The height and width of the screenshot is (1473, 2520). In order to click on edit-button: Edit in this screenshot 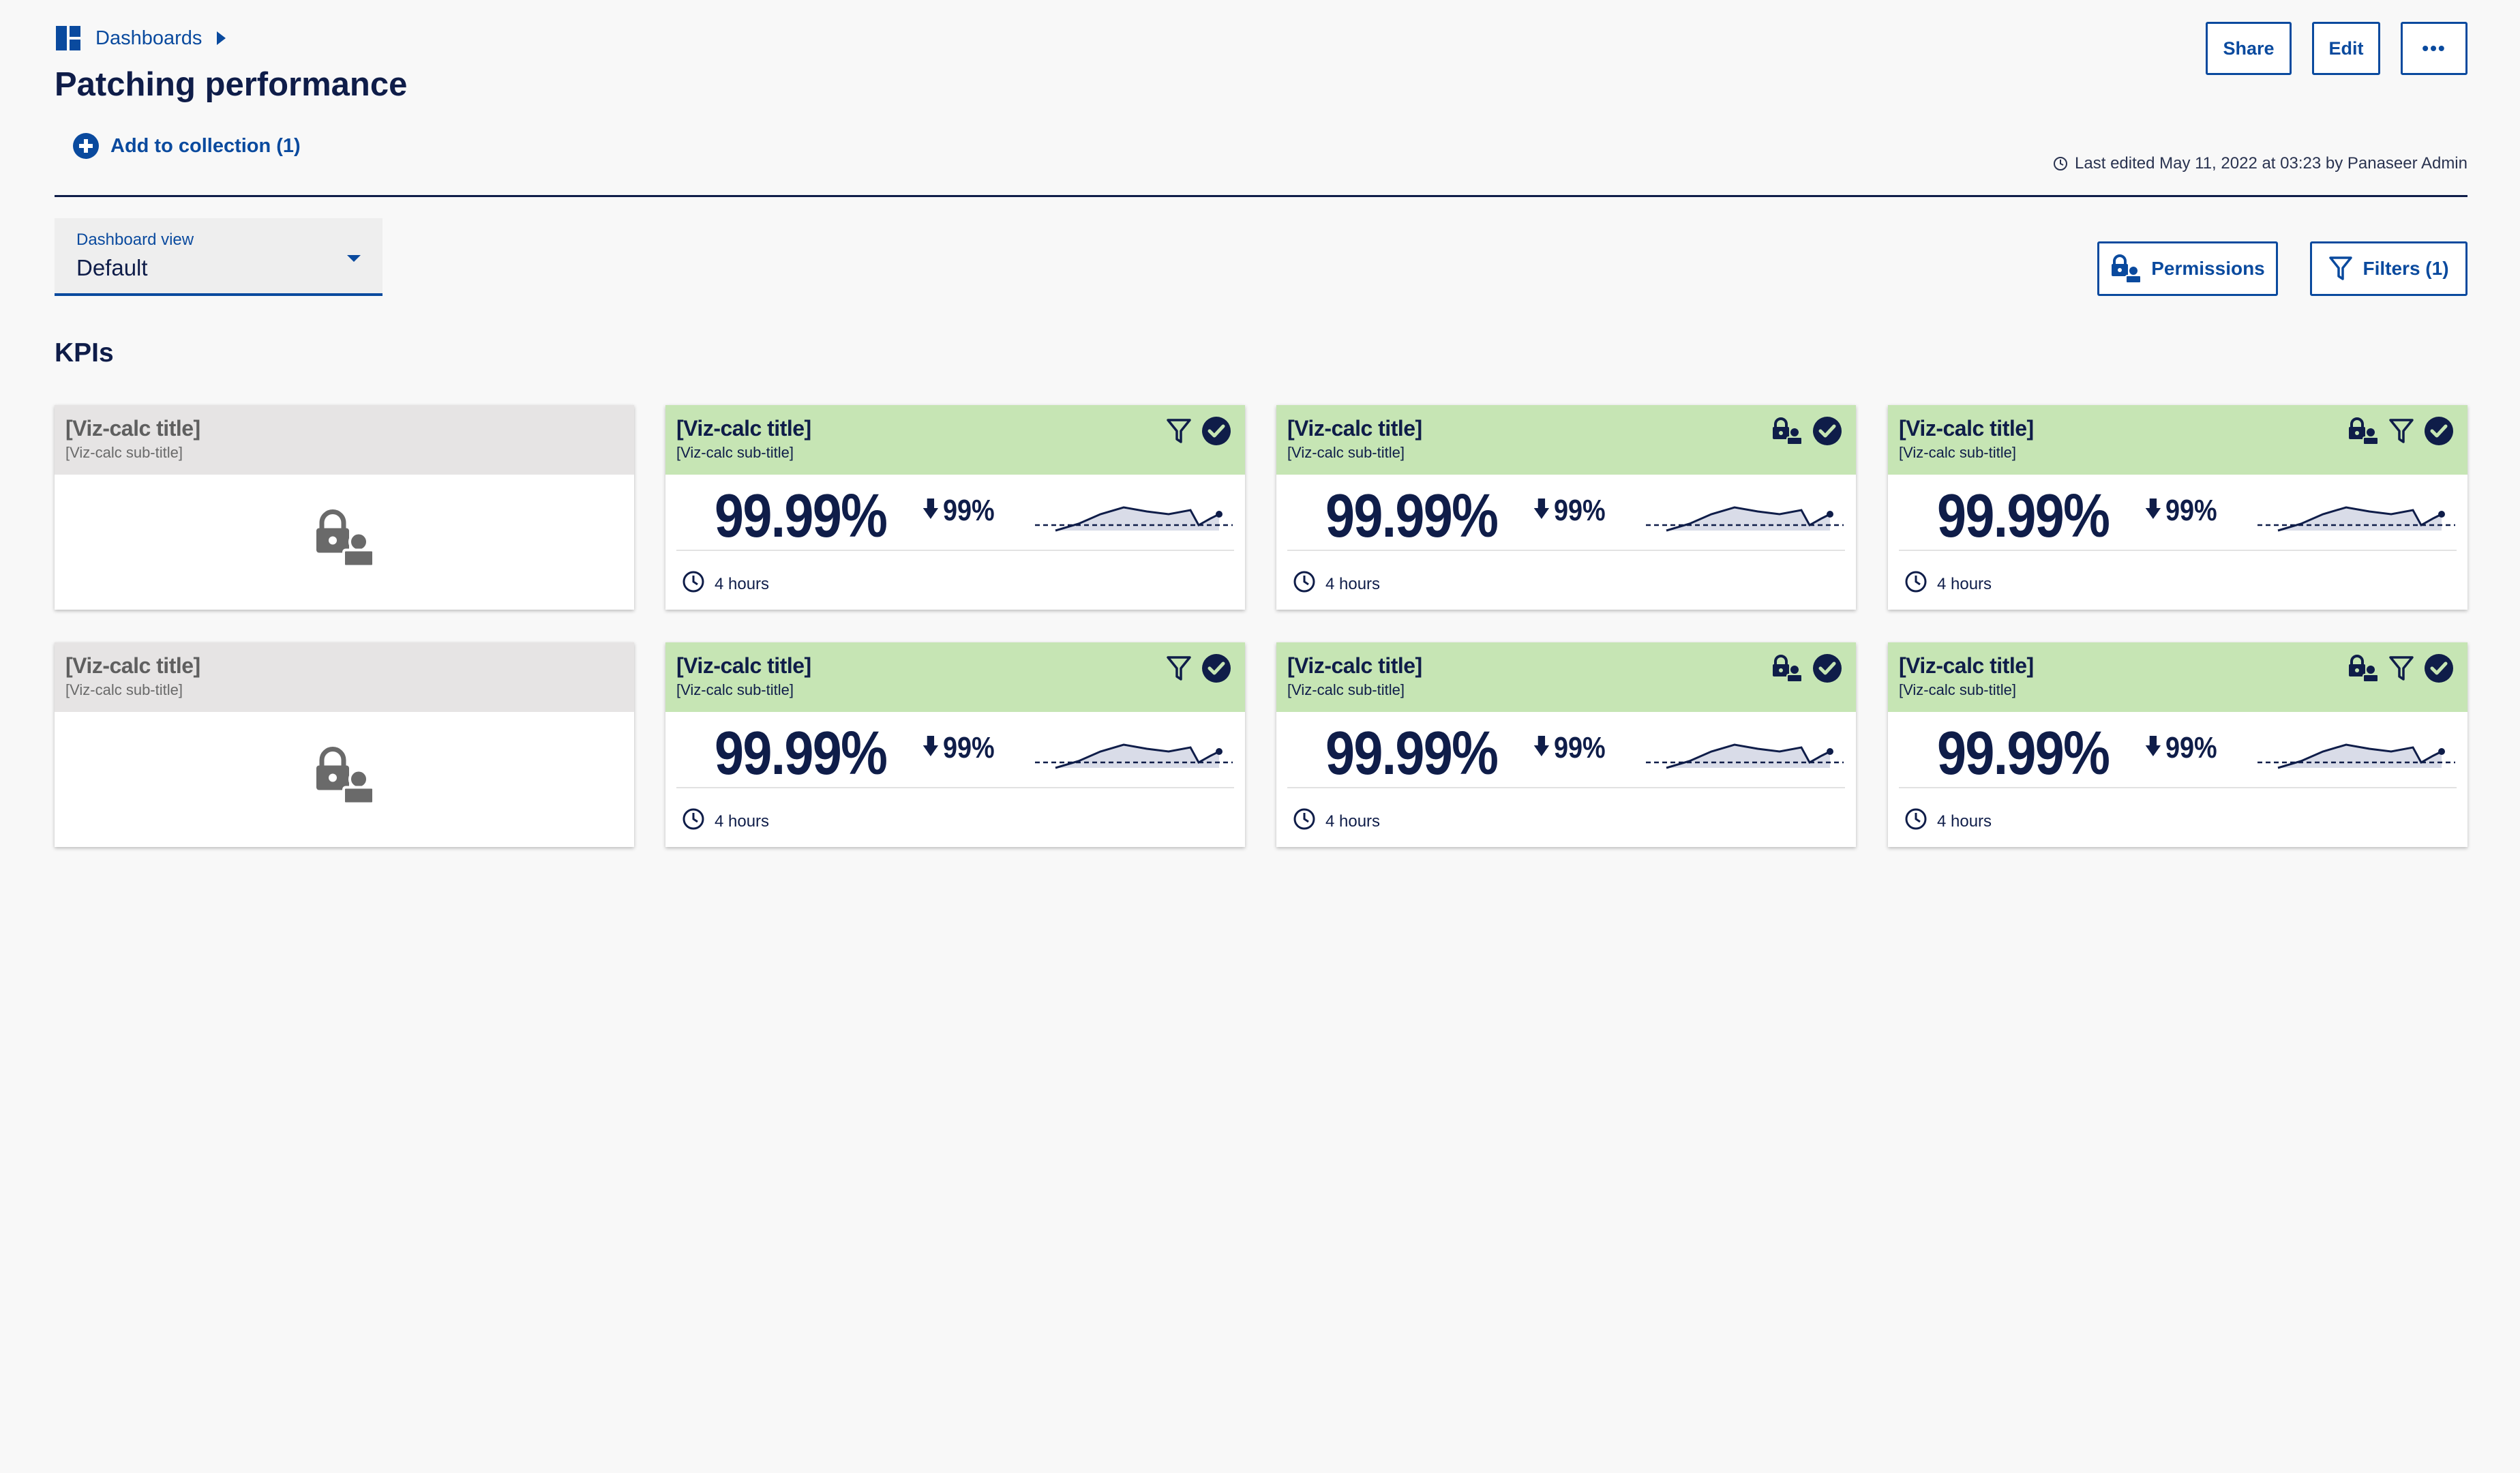, I will do `click(2346, 48)`.